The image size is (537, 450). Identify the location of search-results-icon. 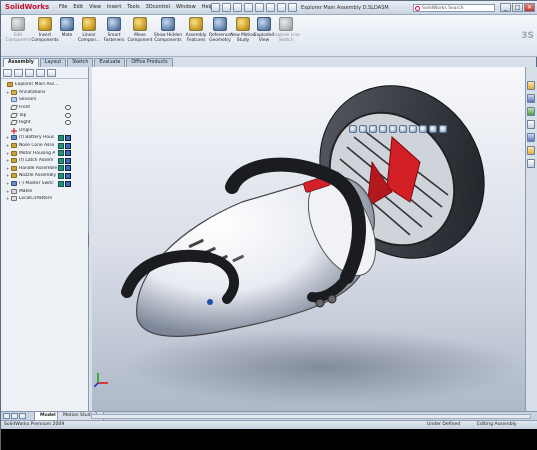
(531, 124).